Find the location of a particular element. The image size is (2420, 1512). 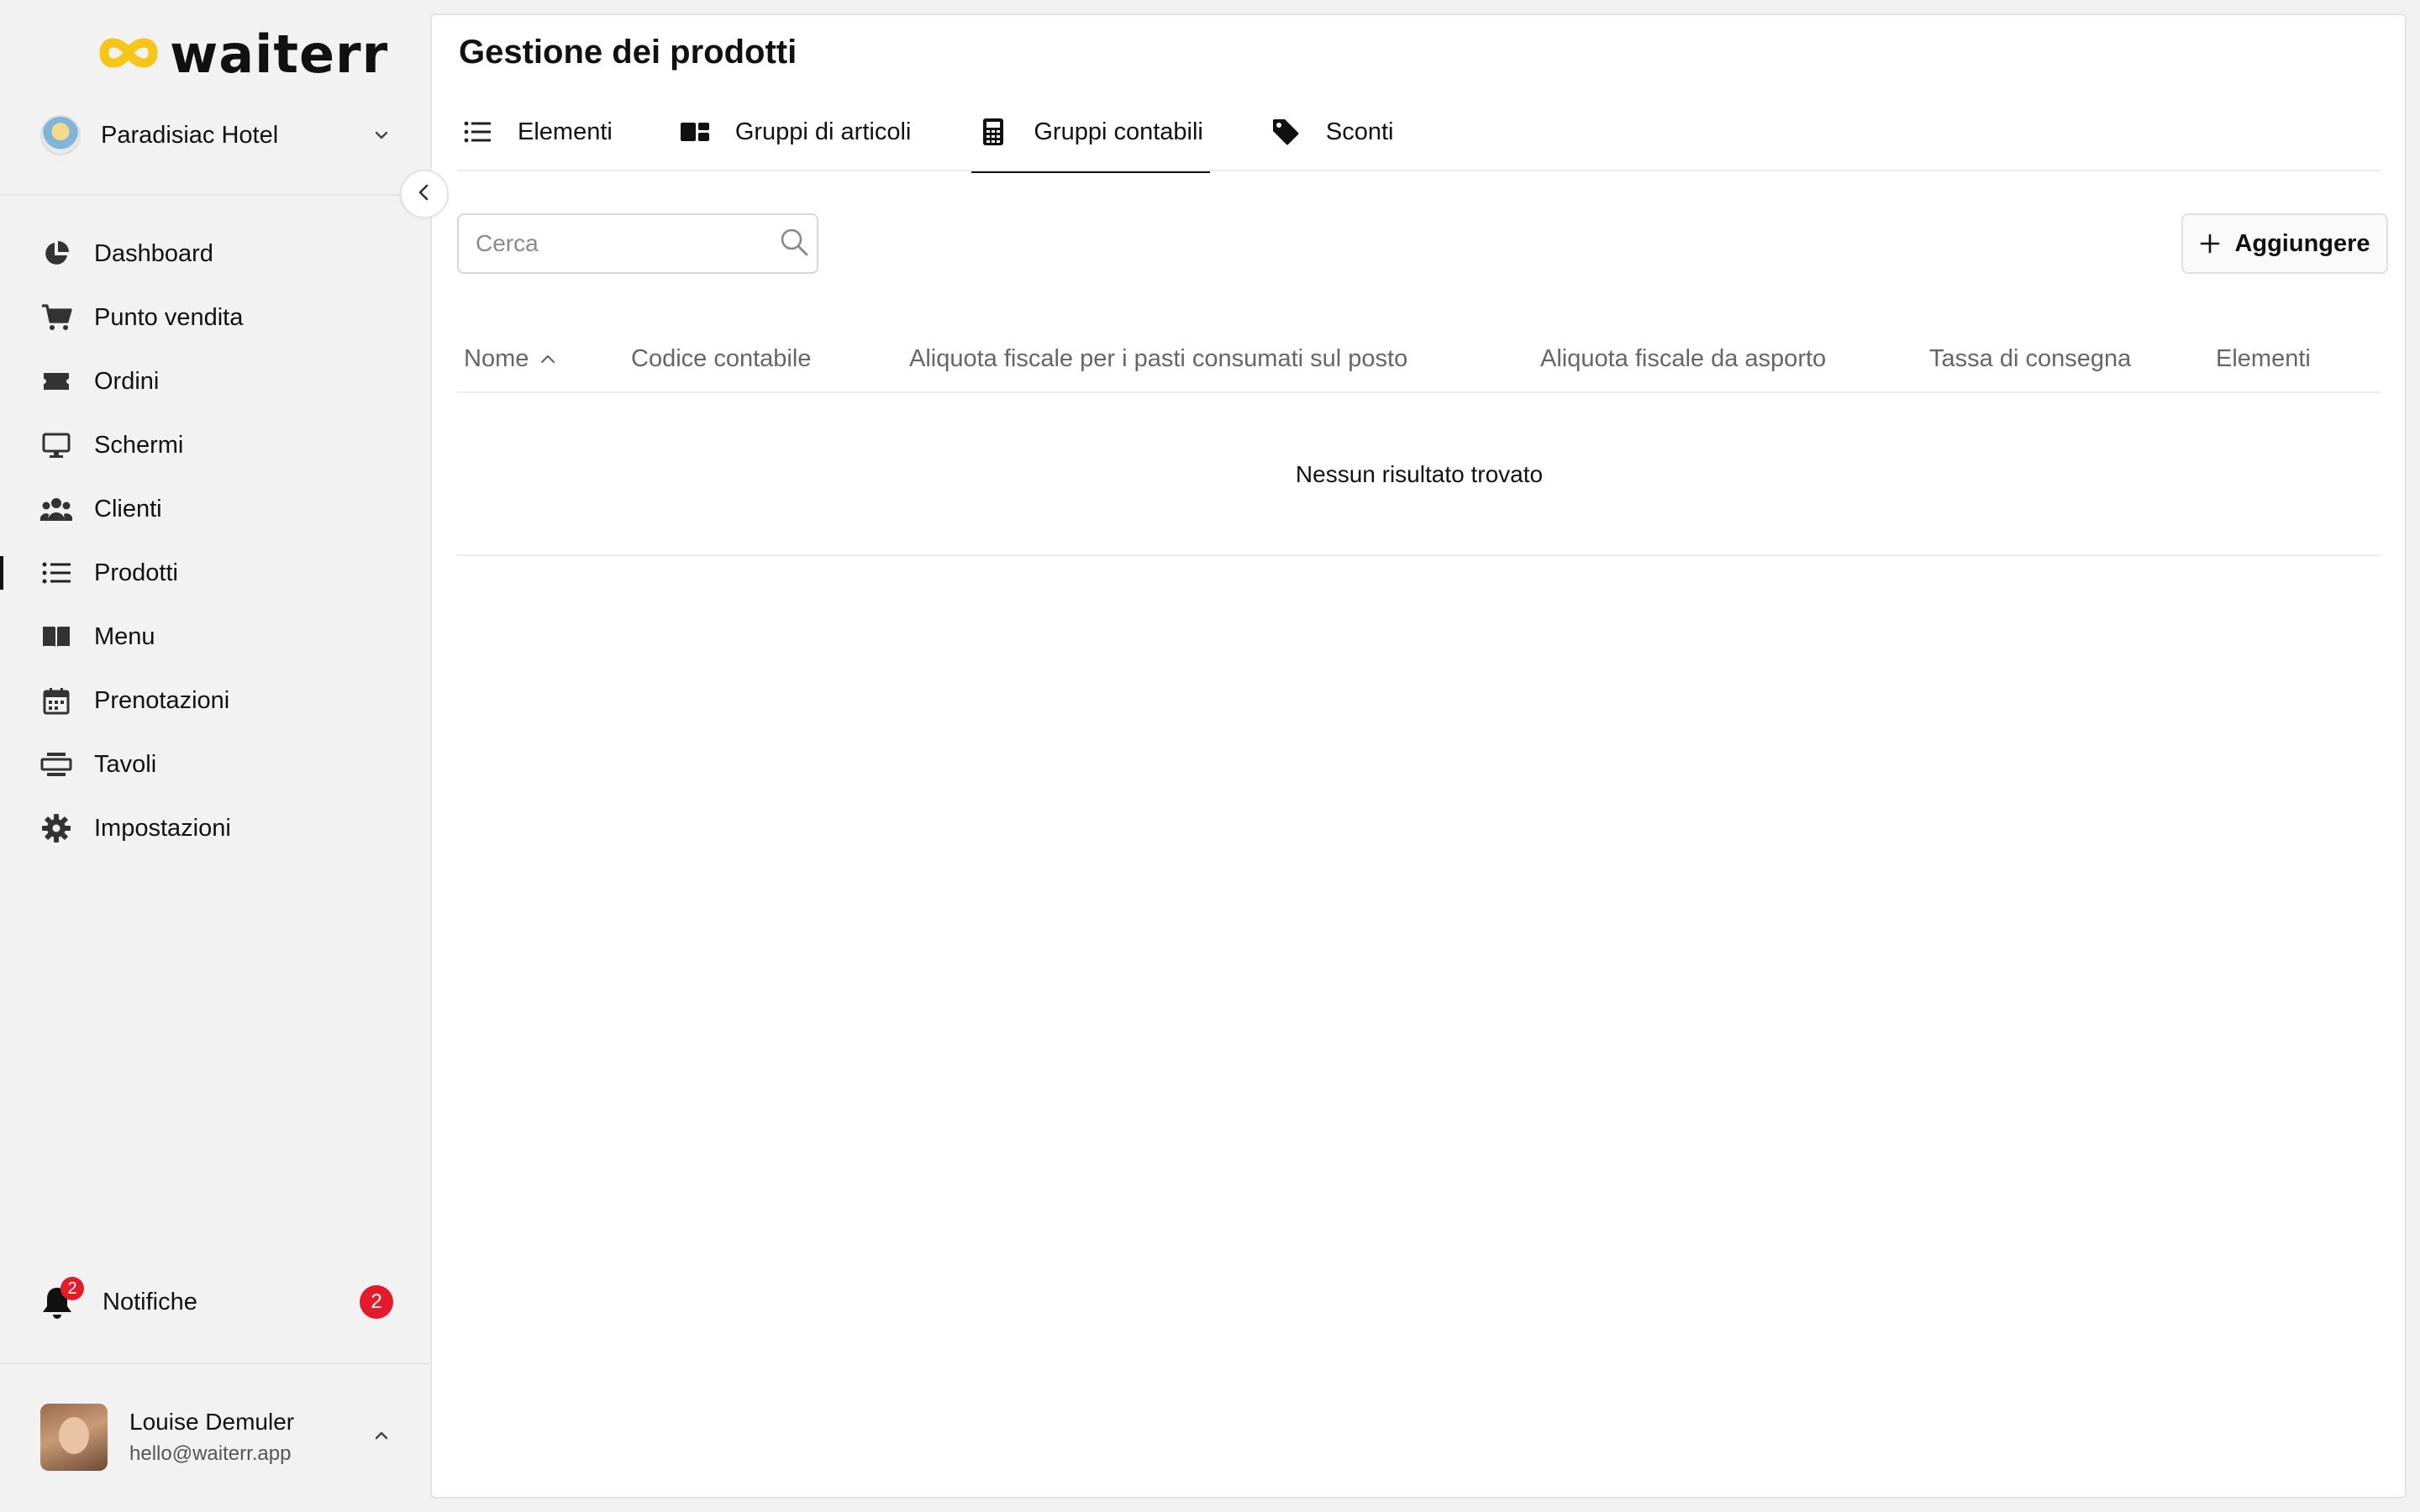

search-input is located at coordinates (628, 243).